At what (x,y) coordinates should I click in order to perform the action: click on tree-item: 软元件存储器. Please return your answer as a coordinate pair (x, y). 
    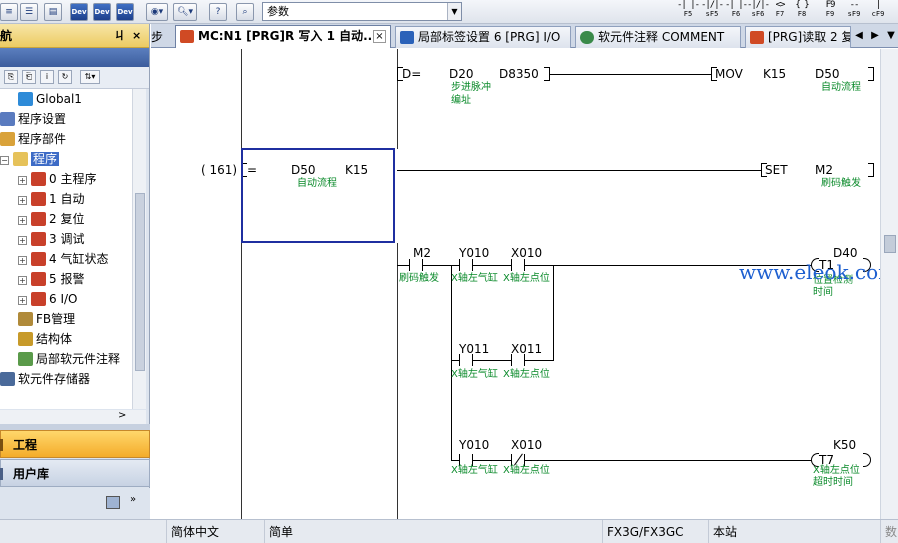
    Looking at the image, I should click on (45, 379).